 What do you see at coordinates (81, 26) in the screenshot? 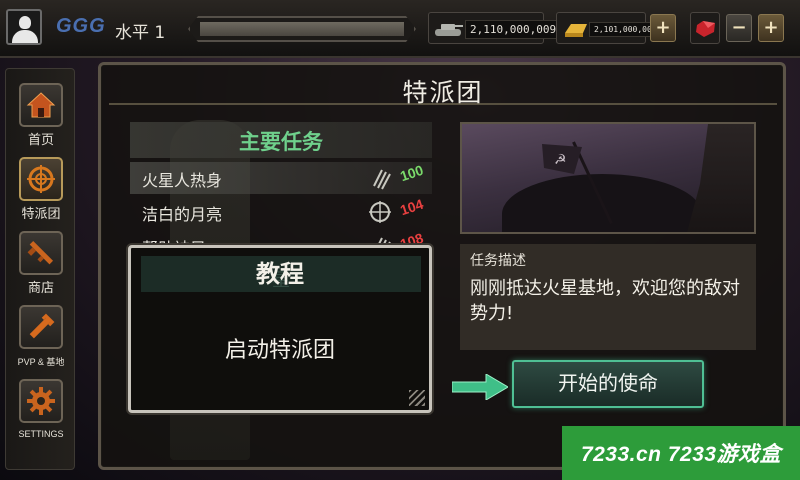
I see `player-name: GGG` at bounding box center [81, 26].